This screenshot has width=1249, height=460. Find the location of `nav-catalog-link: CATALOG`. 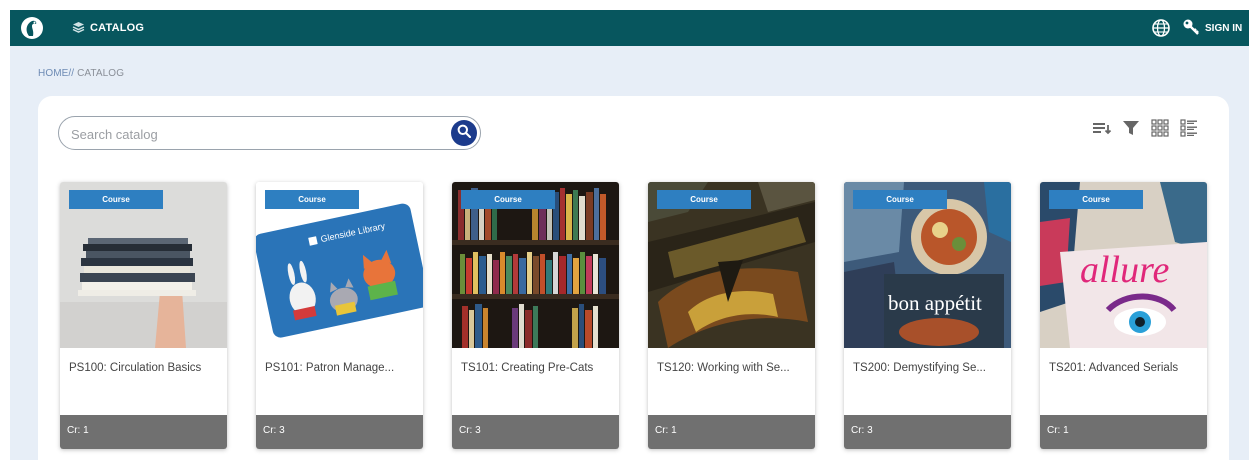

nav-catalog-link: CATALOG is located at coordinates (108, 28).